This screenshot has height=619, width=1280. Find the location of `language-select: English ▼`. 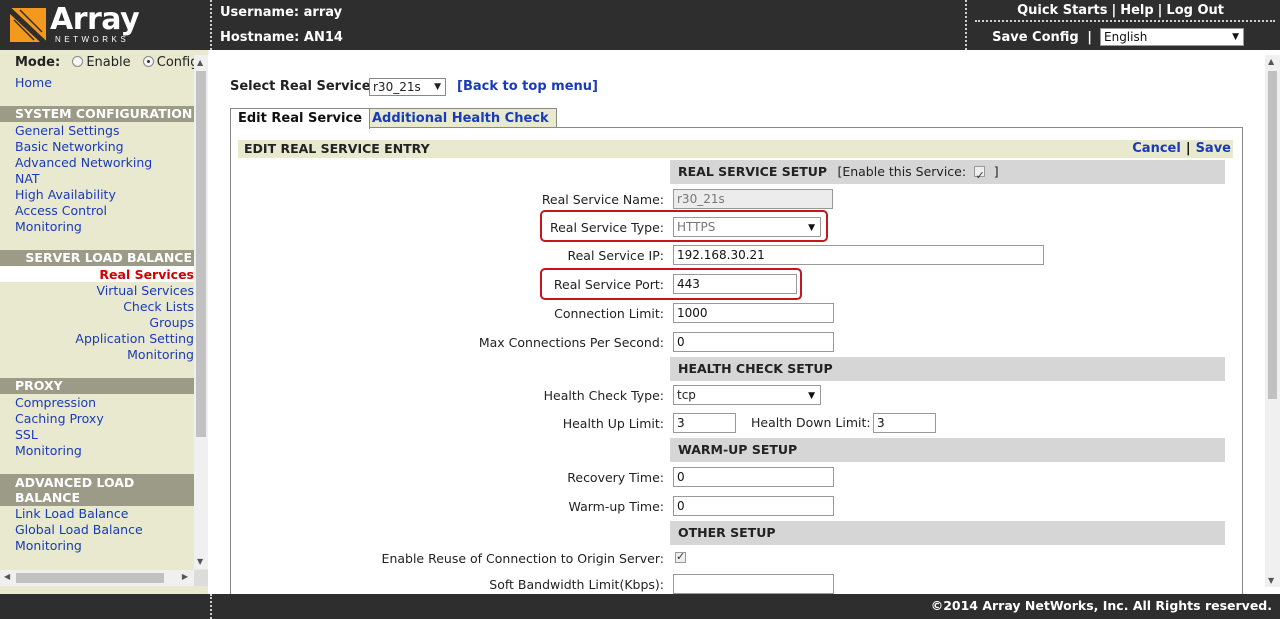

language-select: English ▼ is located at coordinates (1172, 37).